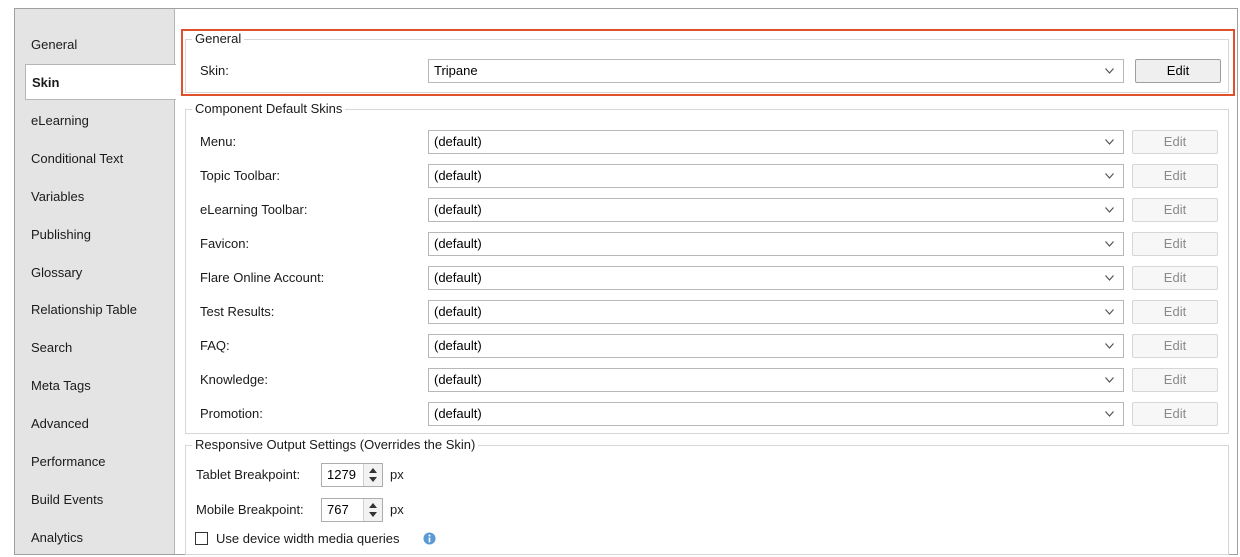 The height and width of the screenshot is (557, 1240). I want to click on skin-select-value: Tripane, so click(456, 70).